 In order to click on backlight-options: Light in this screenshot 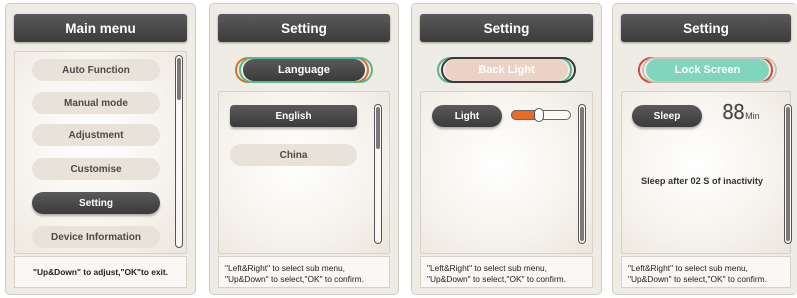, I will do `click(506, 172)`.